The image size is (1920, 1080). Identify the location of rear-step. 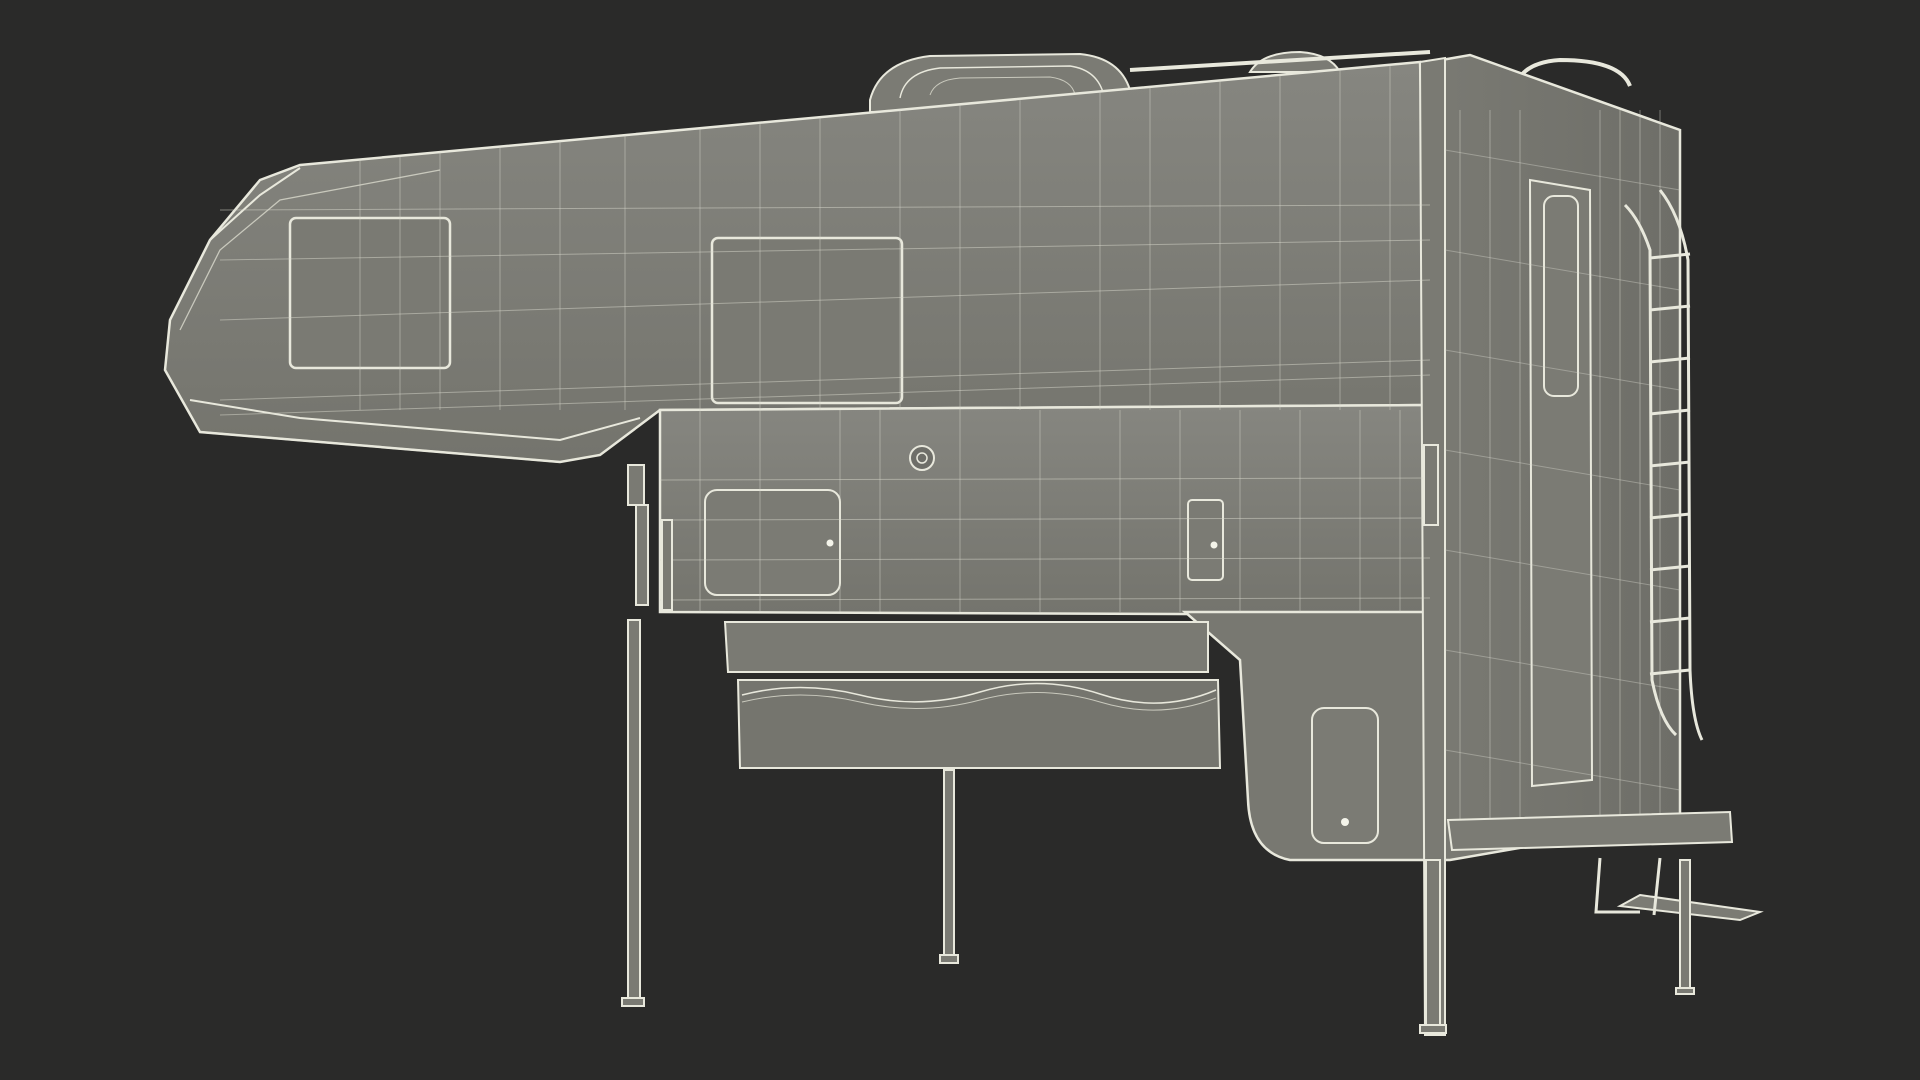
(1605, 866).